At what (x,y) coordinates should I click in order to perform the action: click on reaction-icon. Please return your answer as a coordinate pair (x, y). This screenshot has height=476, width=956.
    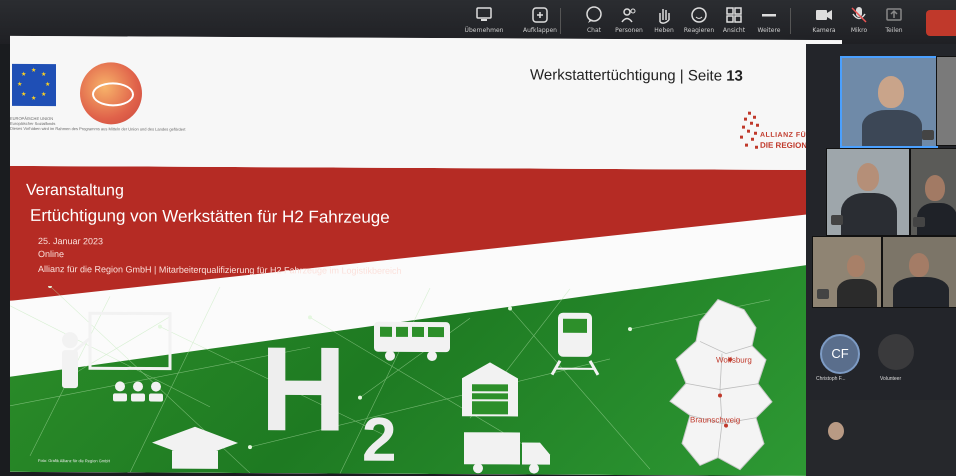
    Looking at the image, I should click on (699, 15).